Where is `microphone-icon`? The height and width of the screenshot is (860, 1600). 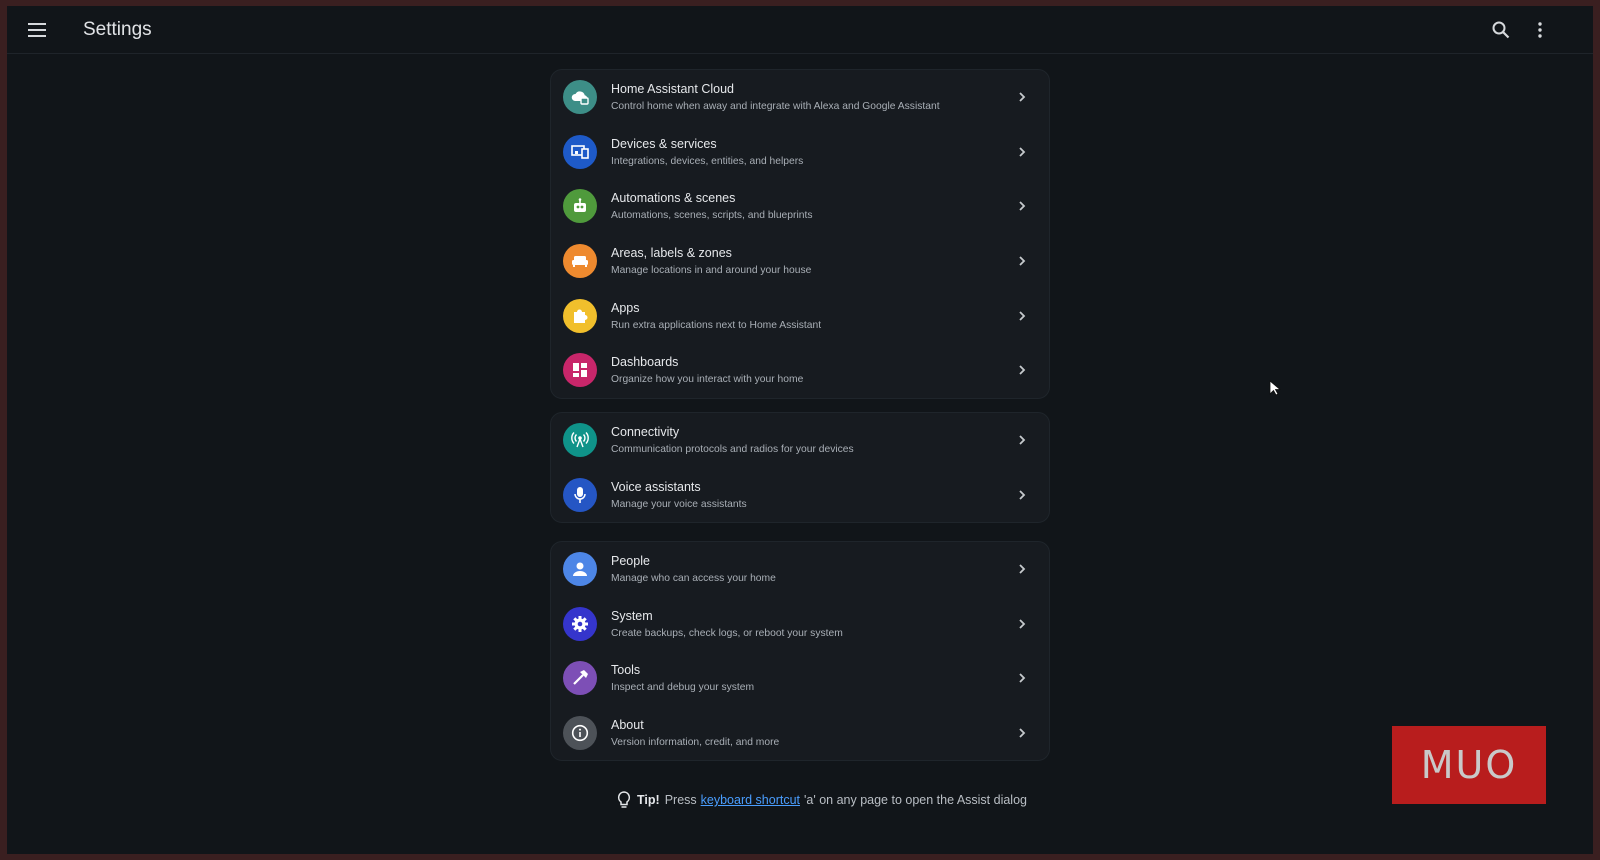
microphone-icon is located at coordinates (580, 494).